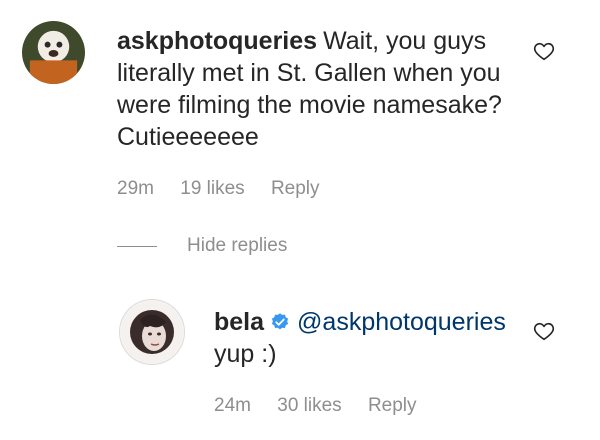 Image resolution: width=600 pixels, height=440 pixels. Describe the element at coordinates (280, 321) in the screenshot. I see `verified-badge-icon` at that location.